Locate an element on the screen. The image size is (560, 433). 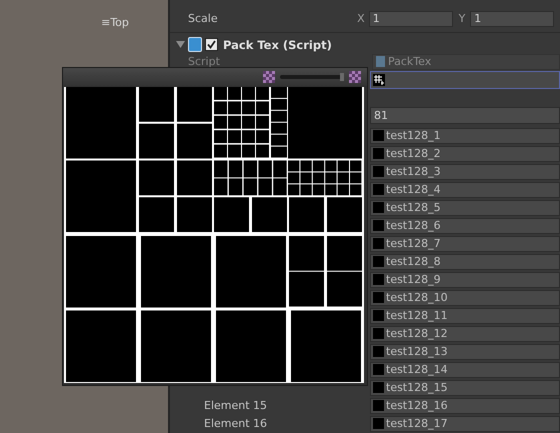
property-label: Scale is located at coordinates (203, 19).